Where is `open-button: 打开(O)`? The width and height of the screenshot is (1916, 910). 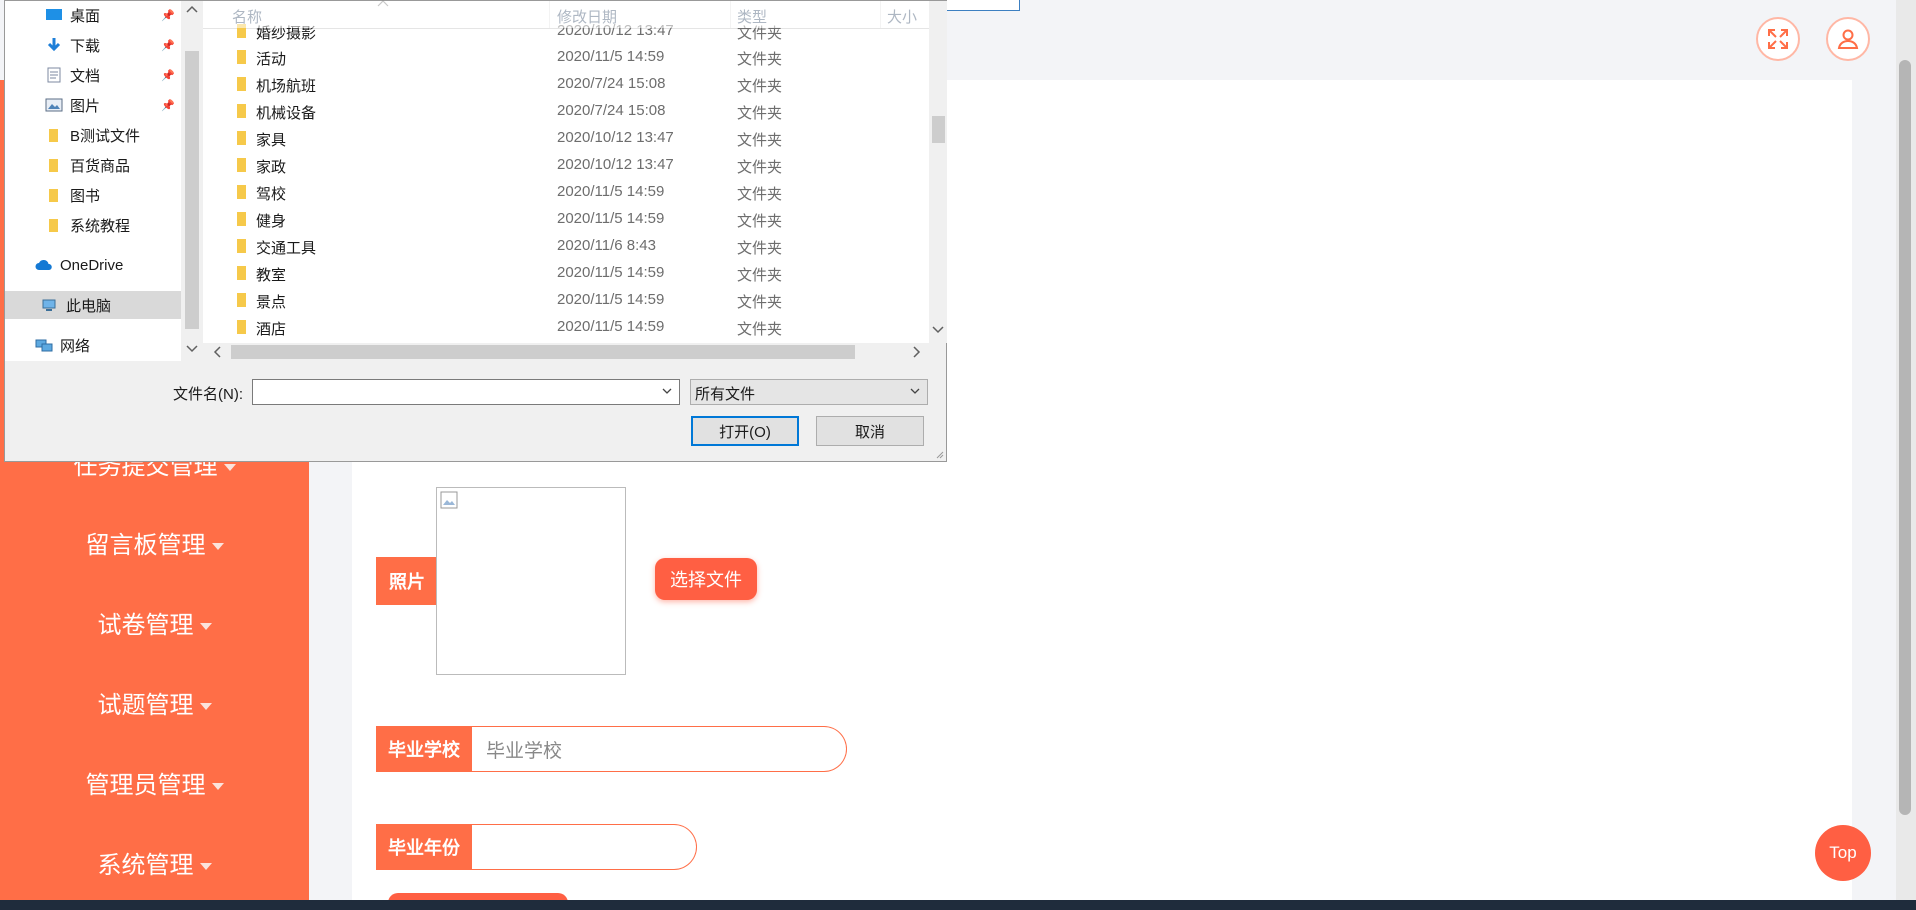
open-button: 打开(O) is located at coordinates (745, 431).